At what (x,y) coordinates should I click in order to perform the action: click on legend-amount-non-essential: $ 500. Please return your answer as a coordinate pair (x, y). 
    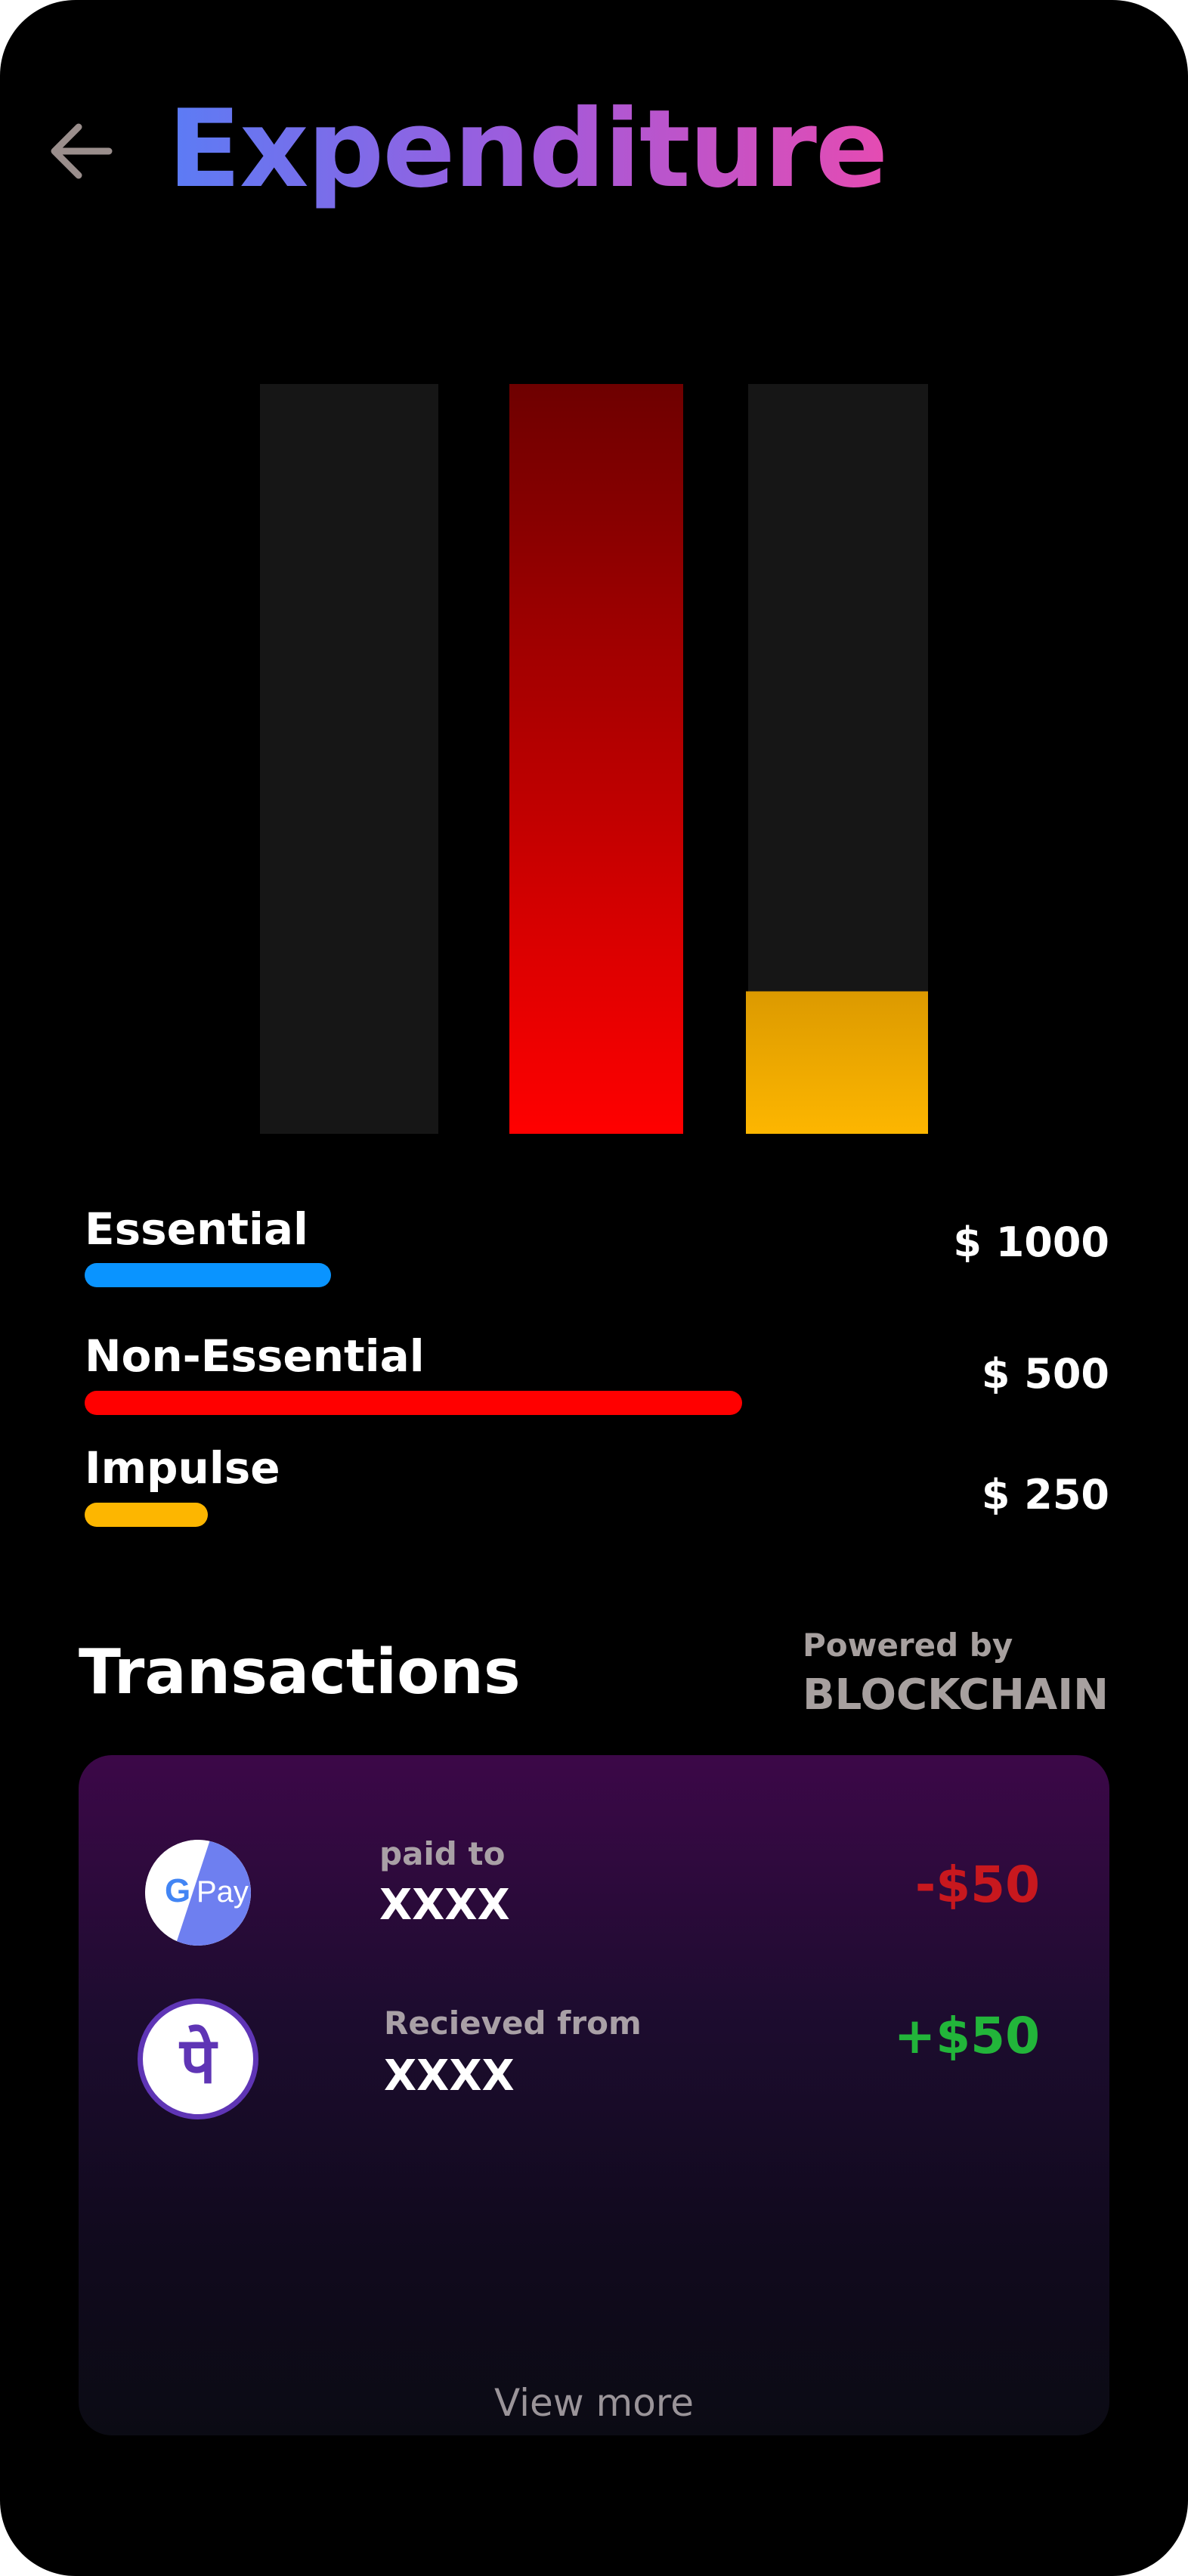
    Looking at the image, I should click on (1045, 1374).